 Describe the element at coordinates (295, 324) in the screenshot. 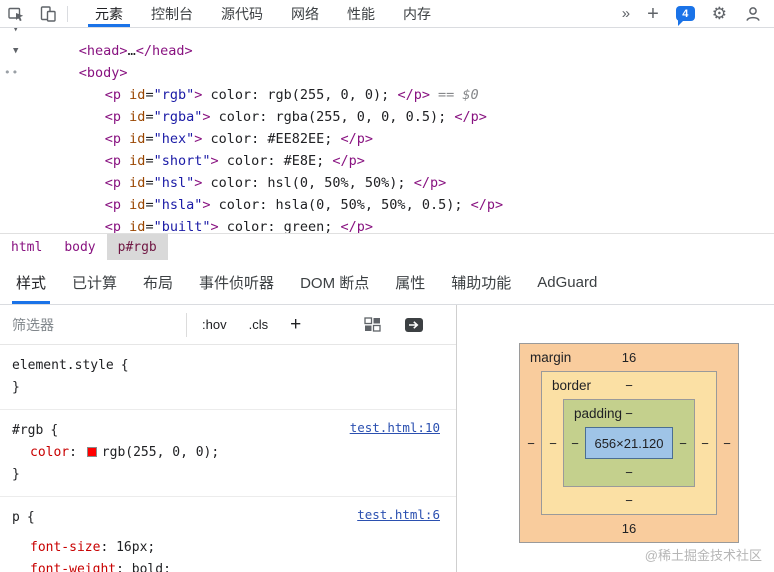

I see `new-style-rule-button: +` at that location.